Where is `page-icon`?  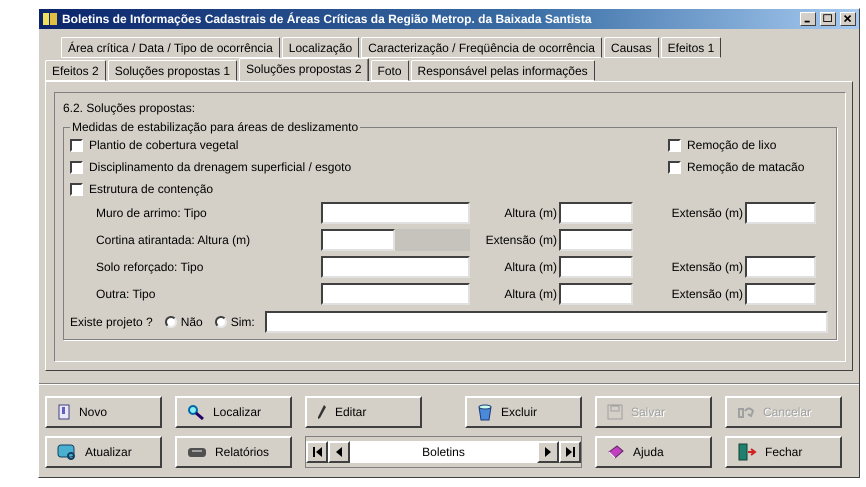
page-icon is located at coordinates (64, 412).